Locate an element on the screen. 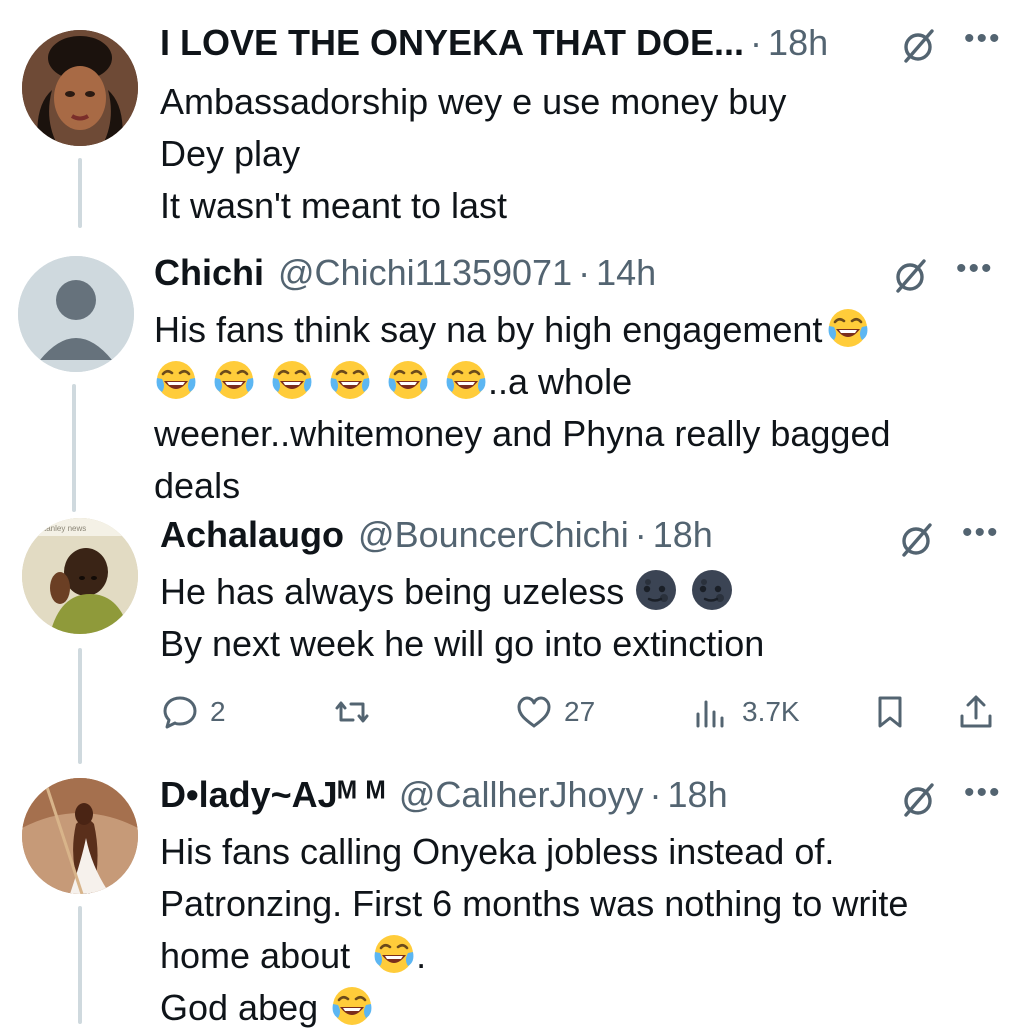 This screenshot has width=1024, height=1034. action-bar: 2 27 3.7K is located at coordinates (580, 712).